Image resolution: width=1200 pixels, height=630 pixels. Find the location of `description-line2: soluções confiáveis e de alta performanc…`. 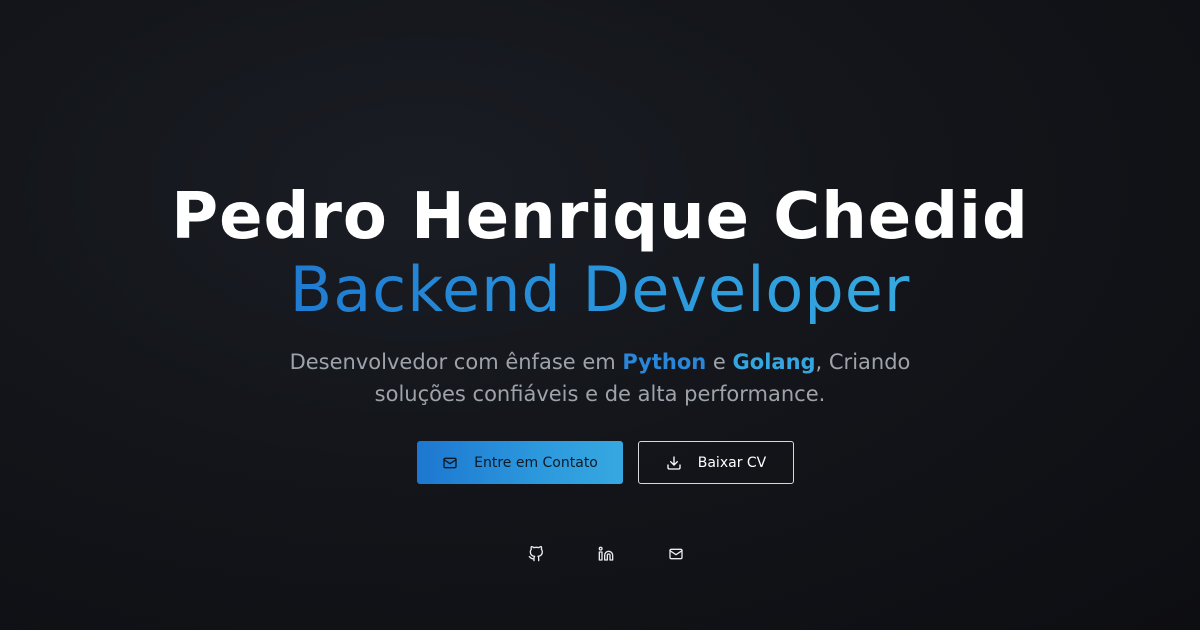

description-line2: soluções confiáveis e de alta performanc… is located at coordinates (600, 394).